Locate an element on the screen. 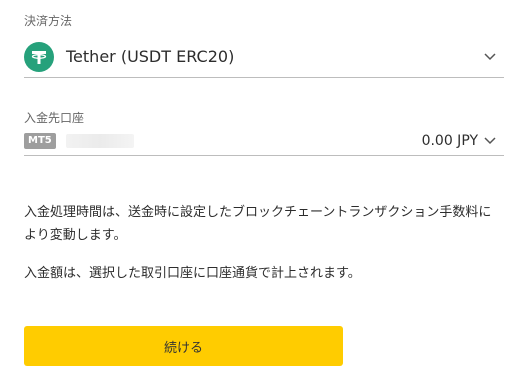 This screenshot has height=386, width=523. account-number-masked is located at coordinates (99, 140).